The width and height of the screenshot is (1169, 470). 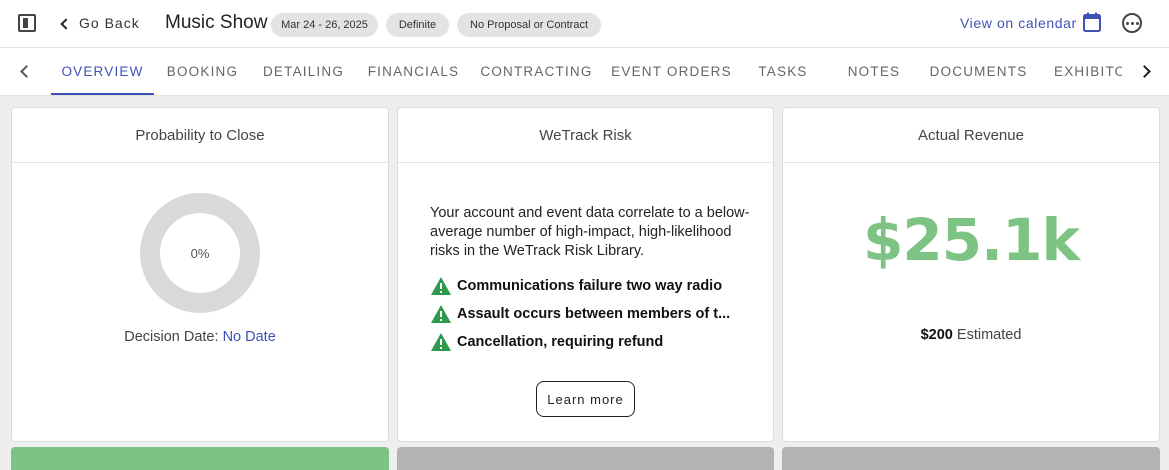 I want to click on event-title: Music Show, so click(x=216, y=22).